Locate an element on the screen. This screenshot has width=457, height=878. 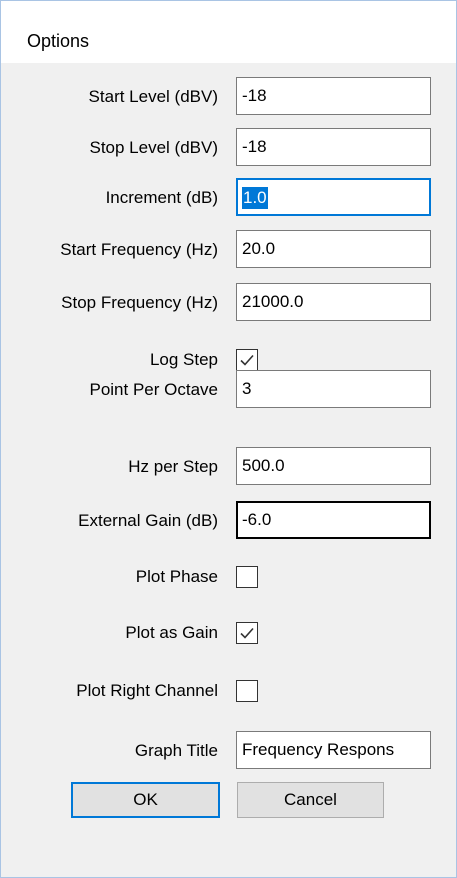
row-plot-right-channel: Plot Right Channel is located at coordinates (228, 691).